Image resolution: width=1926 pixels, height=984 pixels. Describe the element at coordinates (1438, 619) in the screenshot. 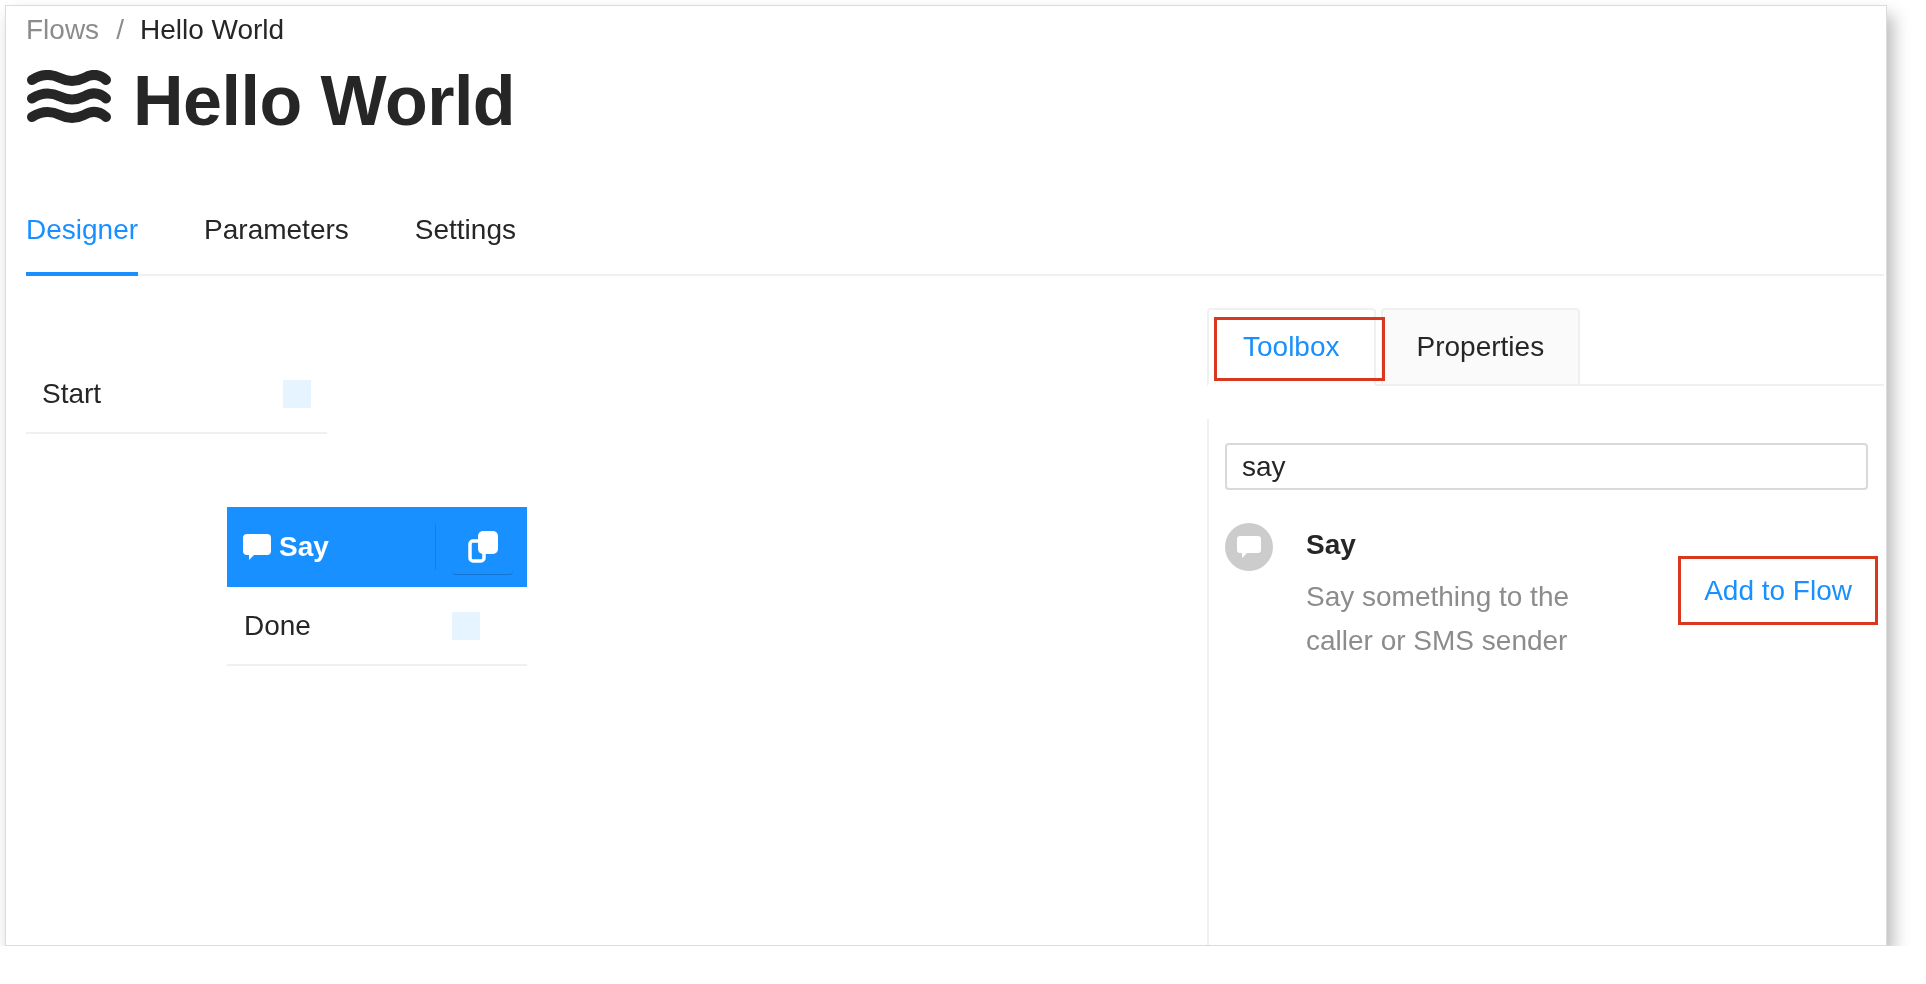

I see `tool-description: Say something to the caller or SMS sender` at that location.